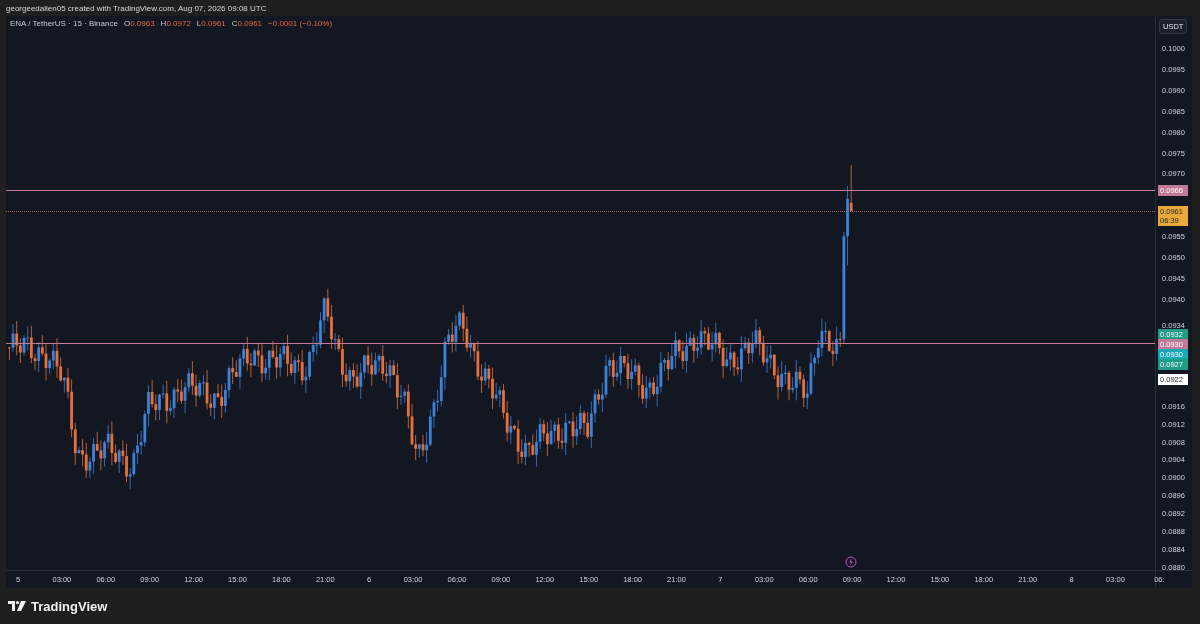 The height and width of the screenshot is (624, 1200). I want to click on ohlc-key: C, so click(234, 23).